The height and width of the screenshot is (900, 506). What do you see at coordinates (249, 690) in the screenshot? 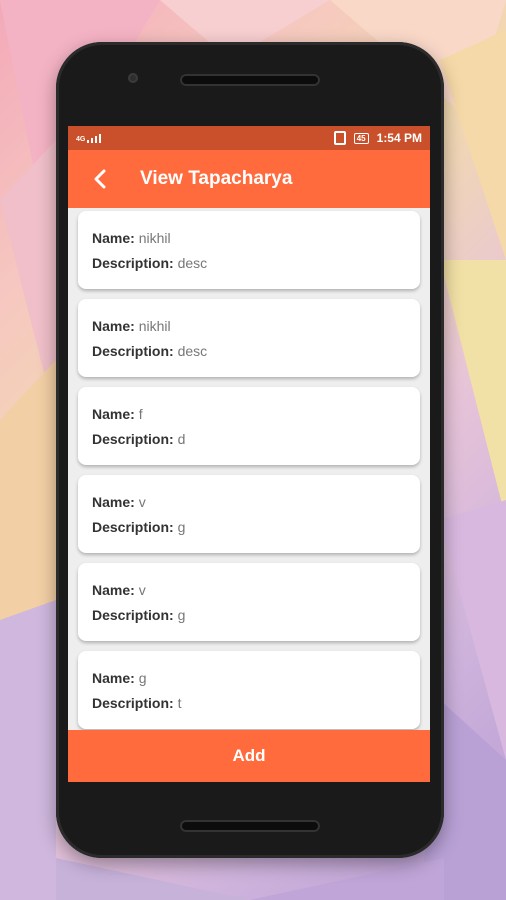
I see `list-item: Name: g Description: t` at bounding box center [249, 690].